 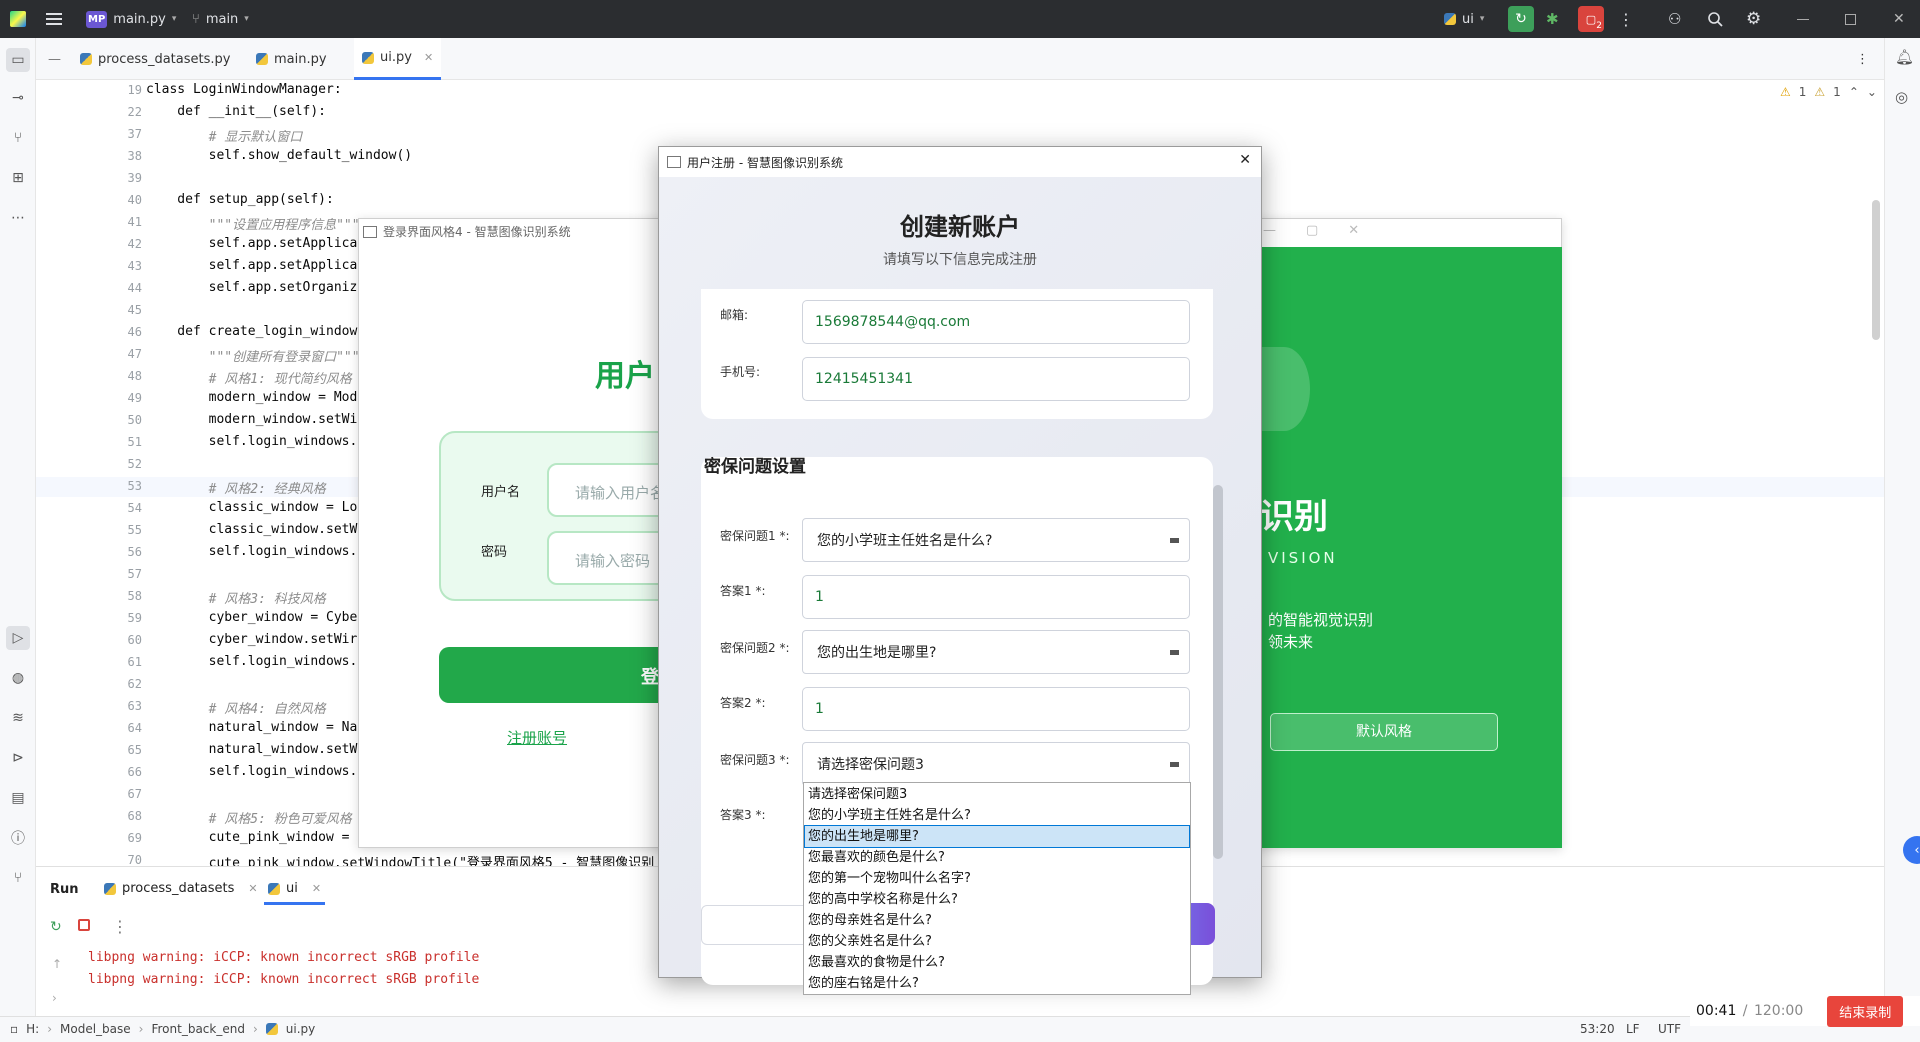 What do you see at coordinates (252, 727) in the screenshot?
I see `code-line: natural_window = Na` at bounding box center [252, 727].